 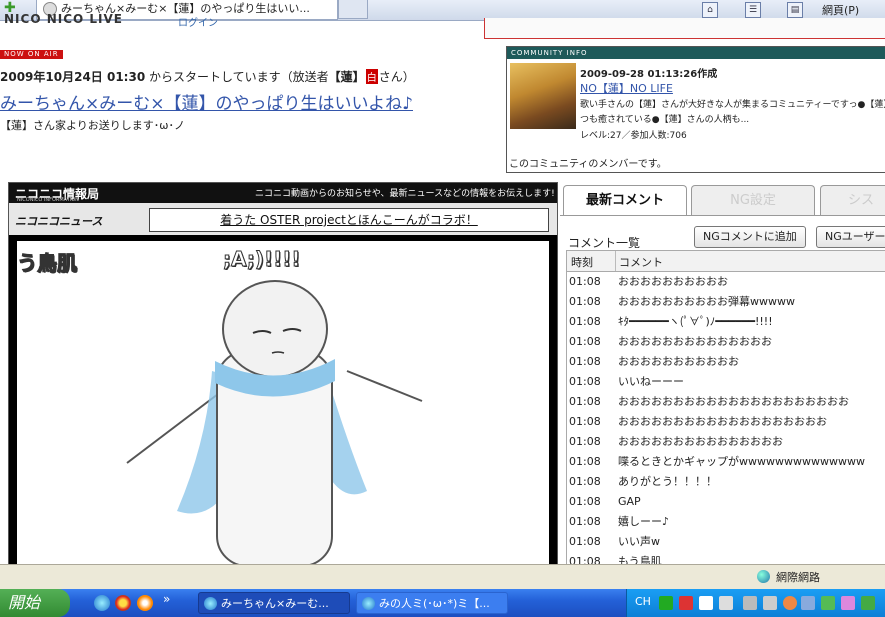 I want to click on community-level: レベル:27／参加人数:706, so click(x=633, y=136).